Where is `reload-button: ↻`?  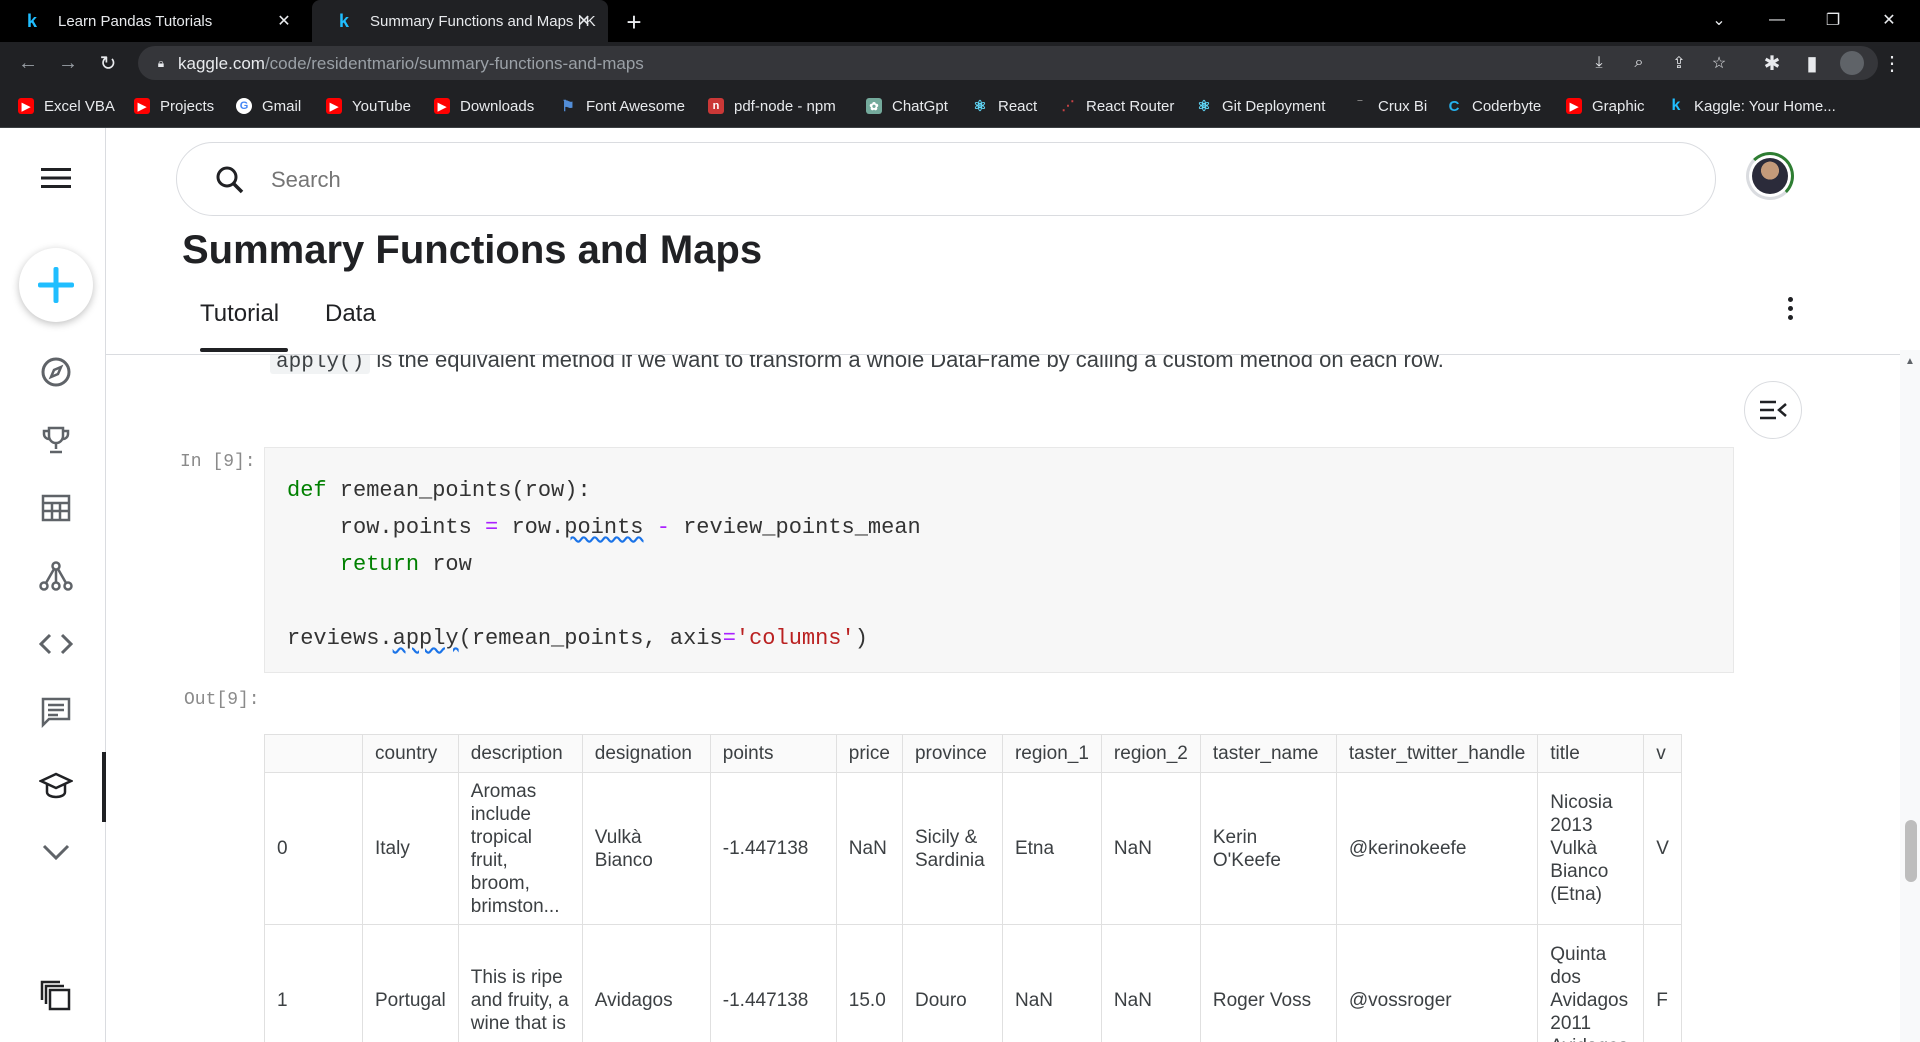
reload-button: ↻ is located at coordinates (108, 63).